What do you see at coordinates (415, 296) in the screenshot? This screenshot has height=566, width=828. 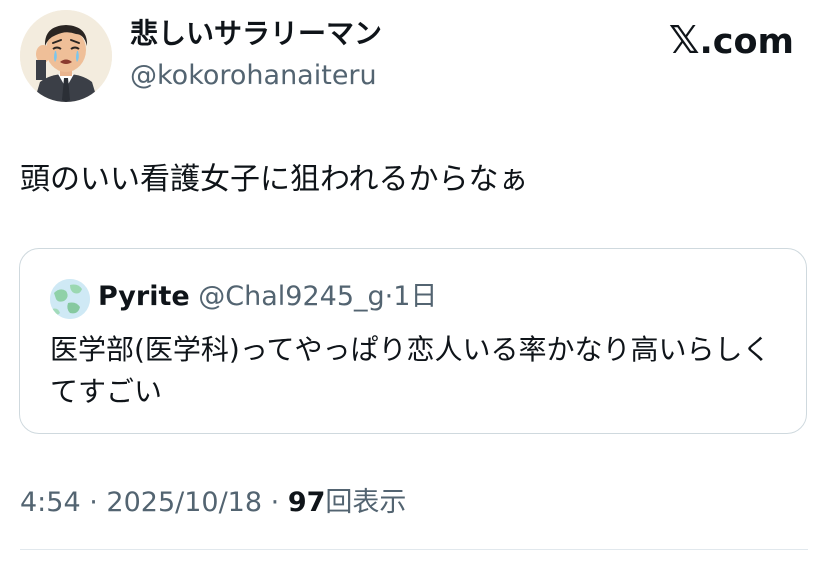 I see `quoted-post-age: 1日` at bounding box center [415, 296].